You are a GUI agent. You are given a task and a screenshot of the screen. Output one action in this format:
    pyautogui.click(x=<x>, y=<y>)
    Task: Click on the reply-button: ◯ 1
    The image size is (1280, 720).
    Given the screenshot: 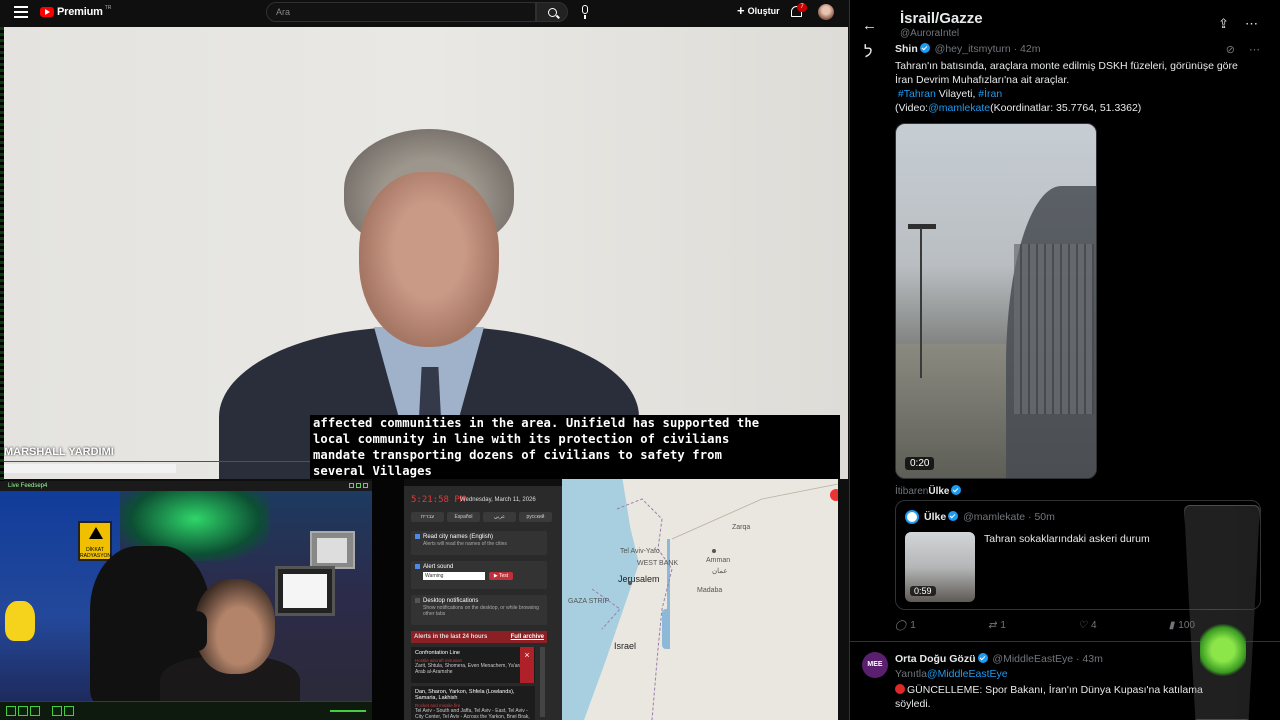 What is the action you would take?
    pyautogui.click(x=905, y=625)
    